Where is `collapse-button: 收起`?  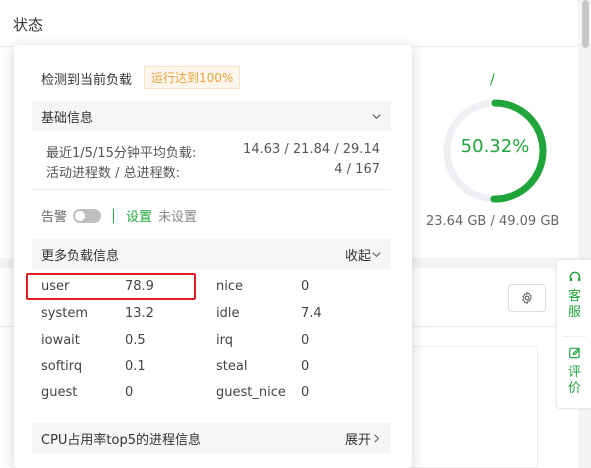
collapse-button: 收起 is located at coordinates (363, 254).